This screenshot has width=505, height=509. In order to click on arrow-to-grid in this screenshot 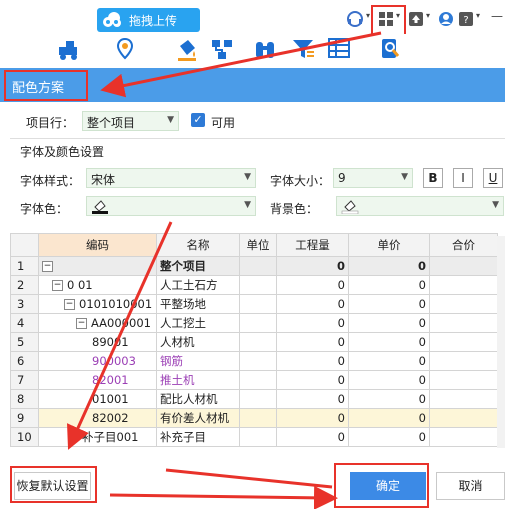, I will do `click(120, 335)`.